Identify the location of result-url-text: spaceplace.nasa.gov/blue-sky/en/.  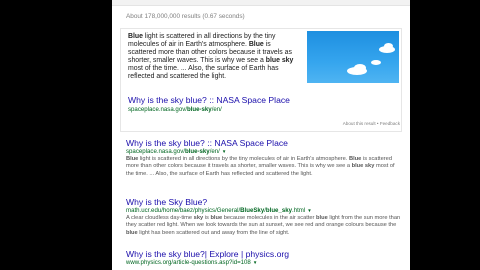
(173, 151).